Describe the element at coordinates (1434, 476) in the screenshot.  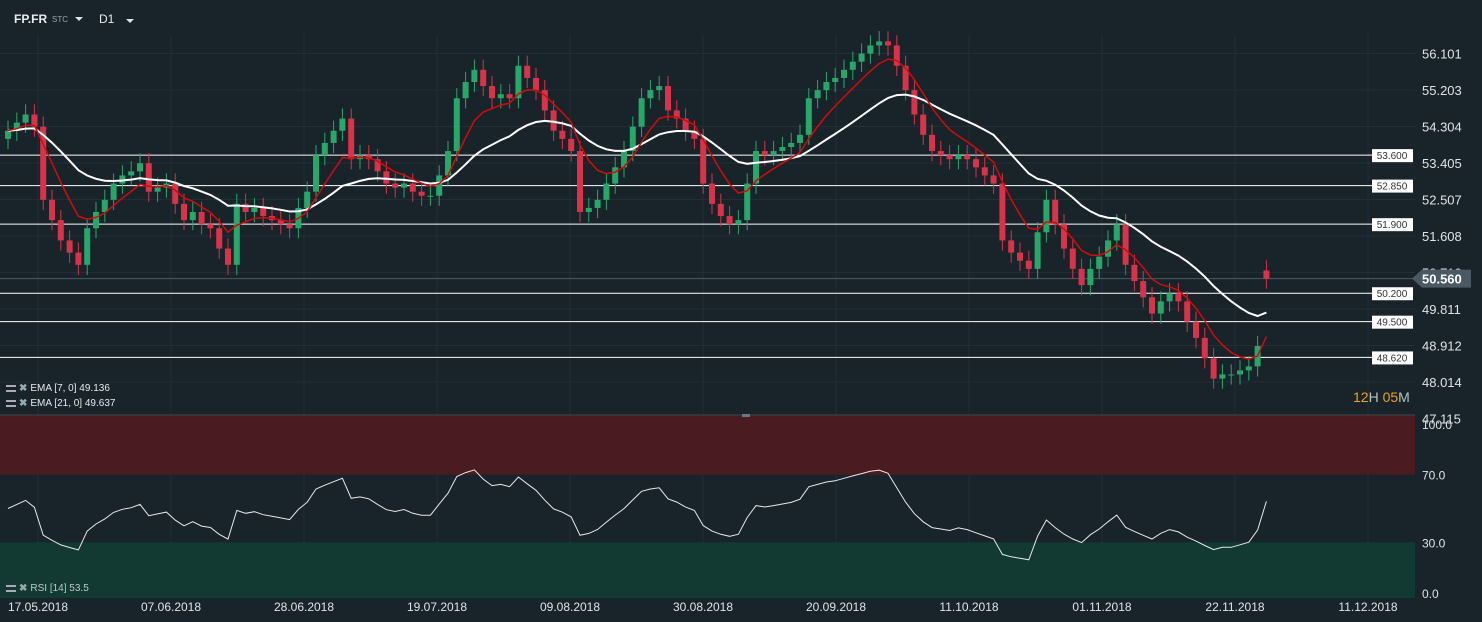
I see `rsi-tick: 70.0` at that location.